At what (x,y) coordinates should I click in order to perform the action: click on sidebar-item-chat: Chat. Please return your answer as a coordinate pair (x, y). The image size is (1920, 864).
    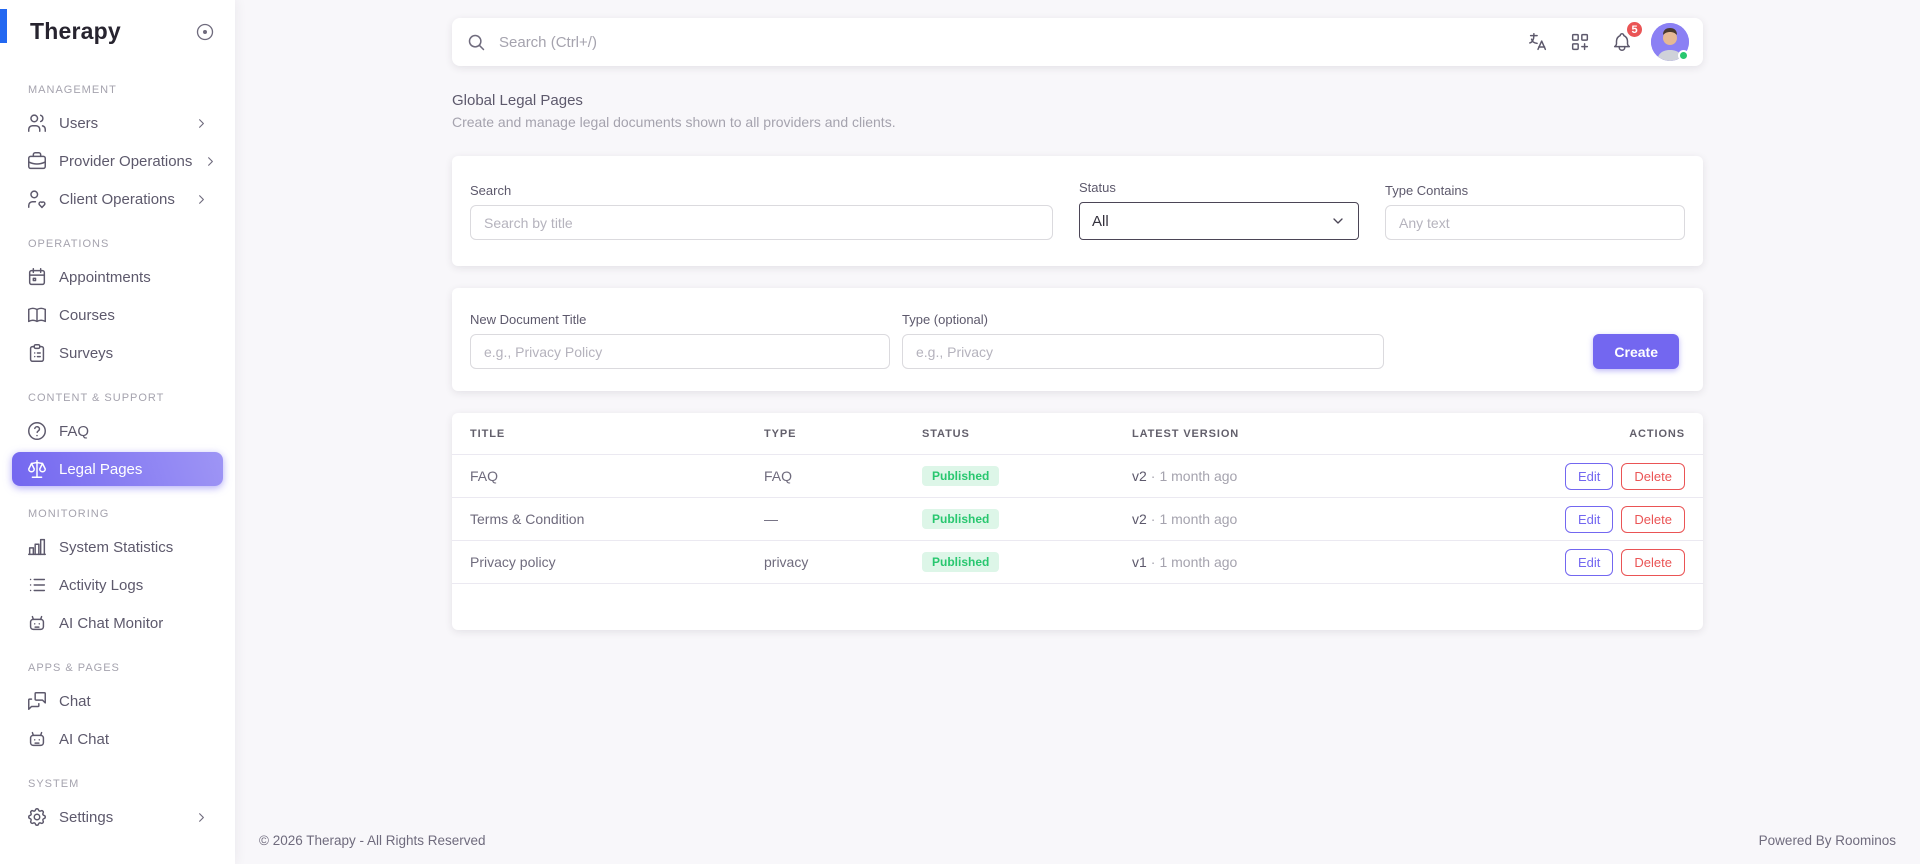
    Looking at the image, I should click on (117, 701).